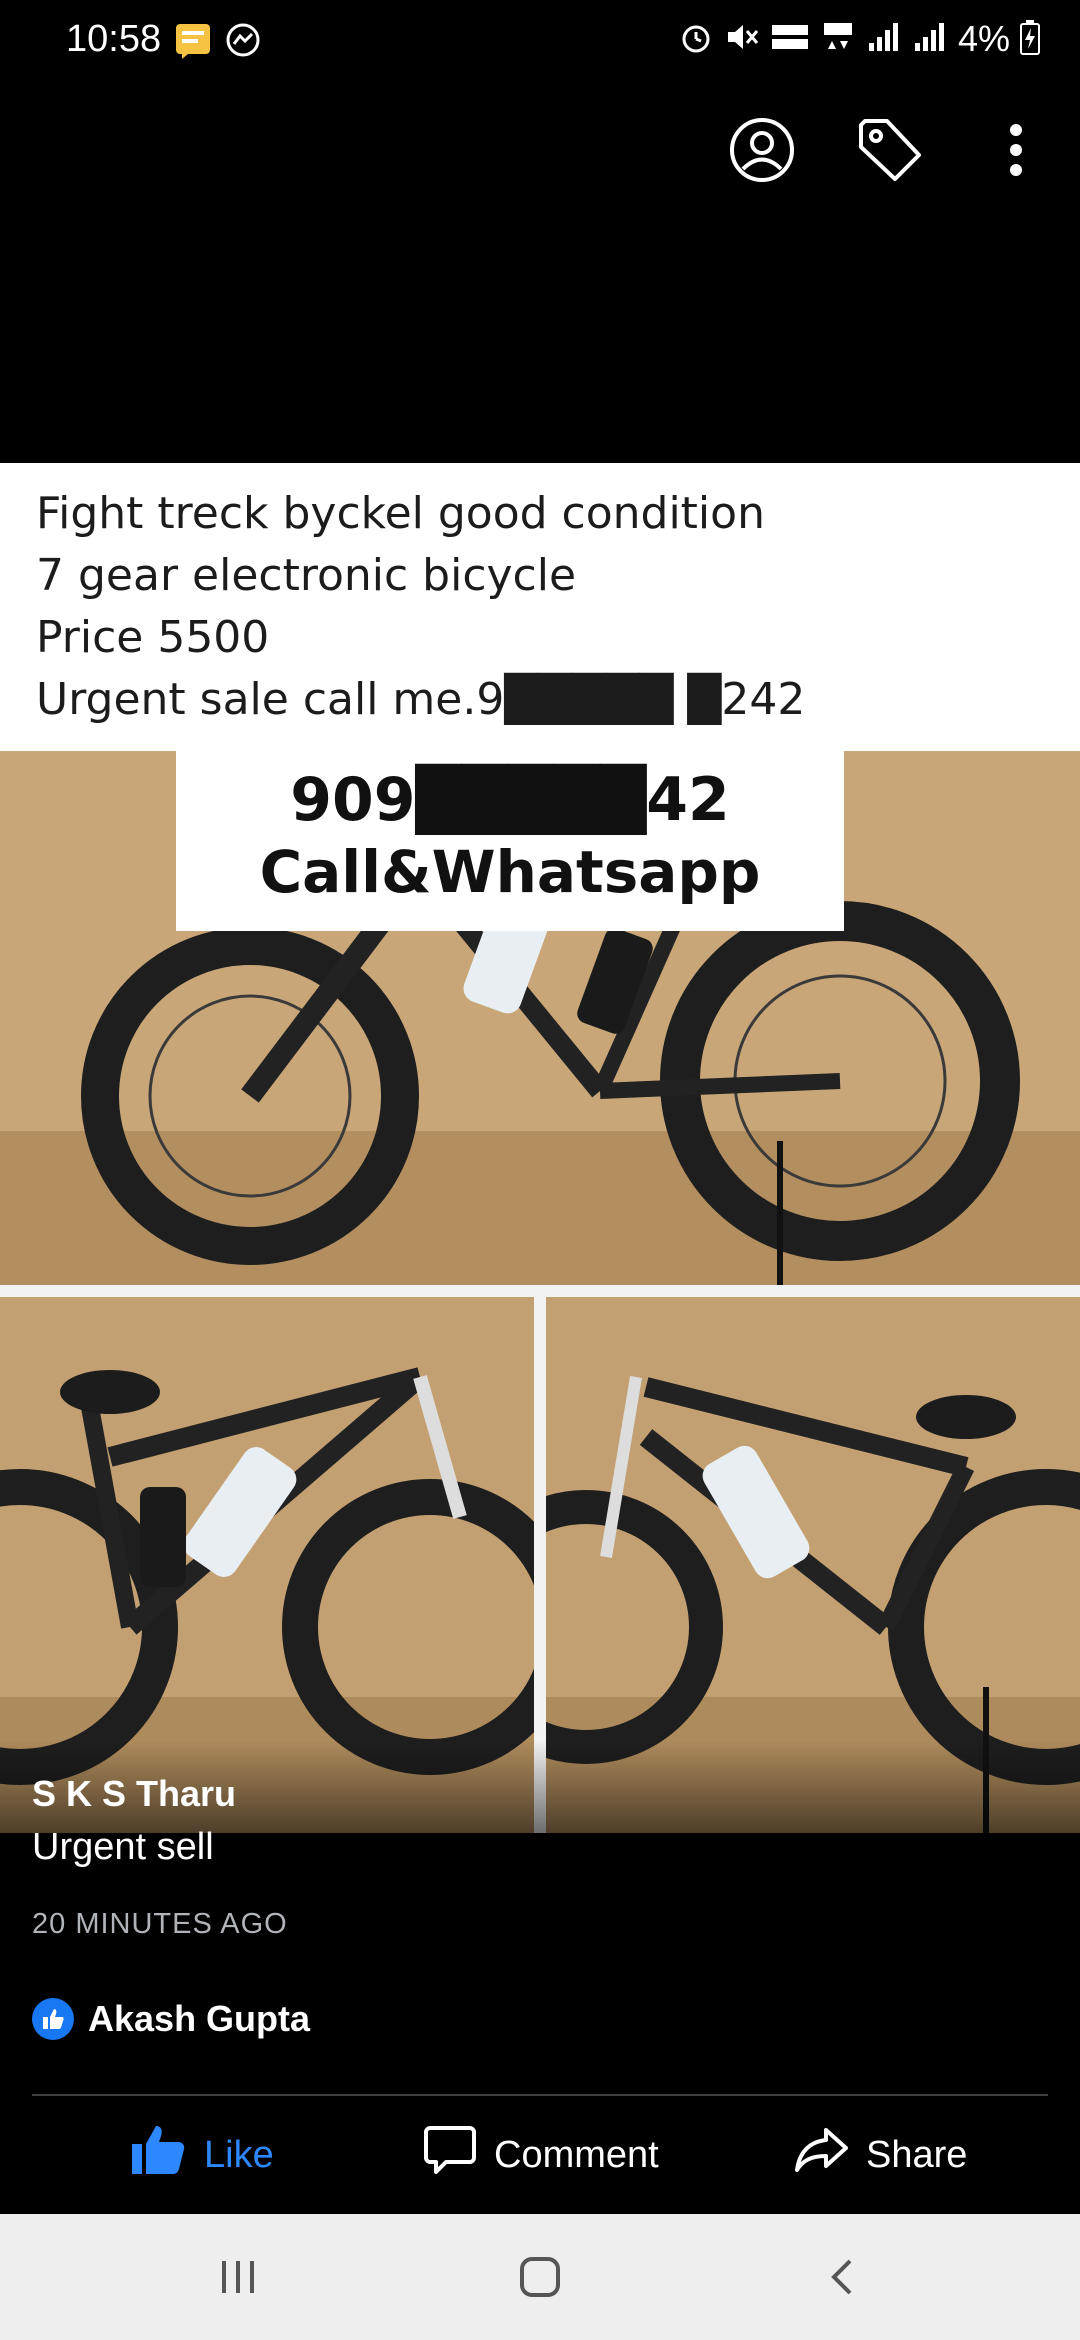 Image resolution: width=1080 pixels, height=2340 pixels. Describe the element at coordinates (123, 1847) in the screenshot. I see `post-caption: Urgent sell` at that location.